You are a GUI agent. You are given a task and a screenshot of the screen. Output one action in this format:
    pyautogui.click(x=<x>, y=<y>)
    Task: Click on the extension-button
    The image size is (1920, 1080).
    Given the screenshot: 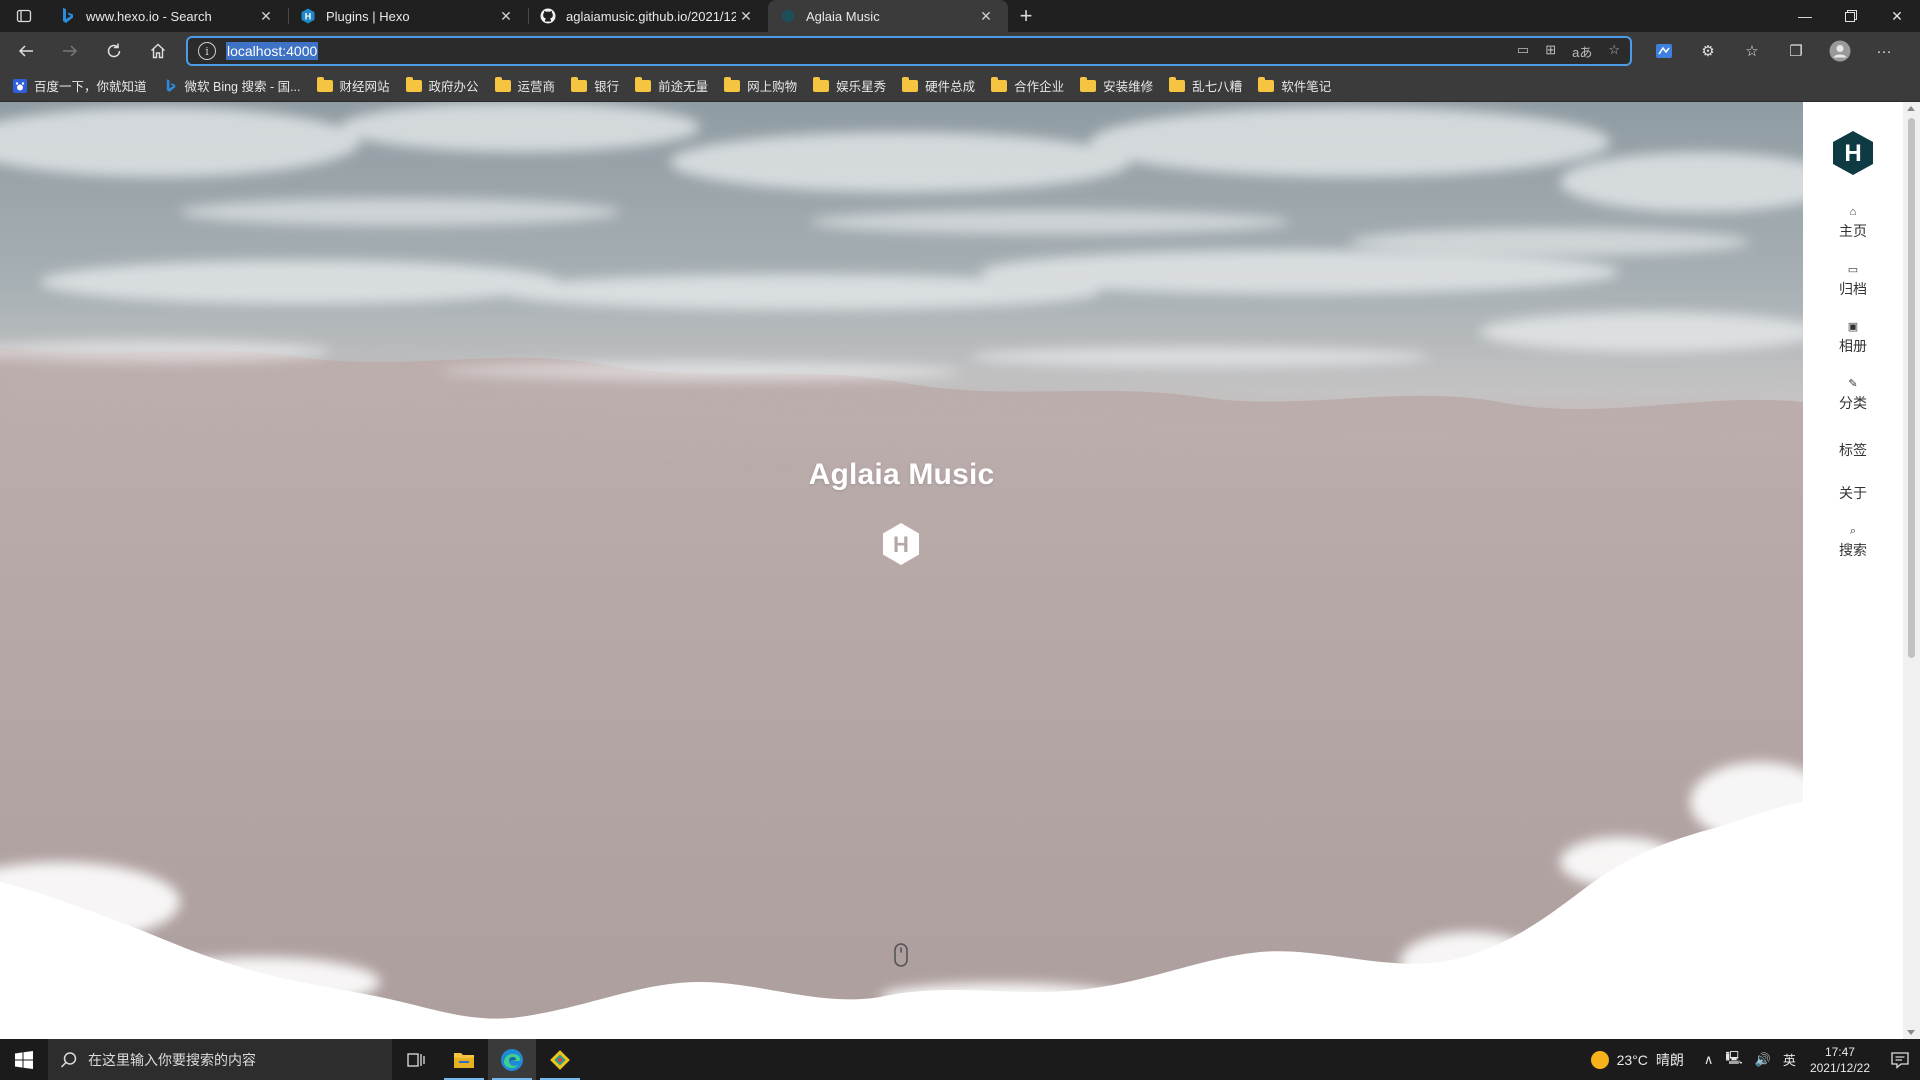 What is the action you would take?
    pyautogui.click(x=1664, y=51)
    